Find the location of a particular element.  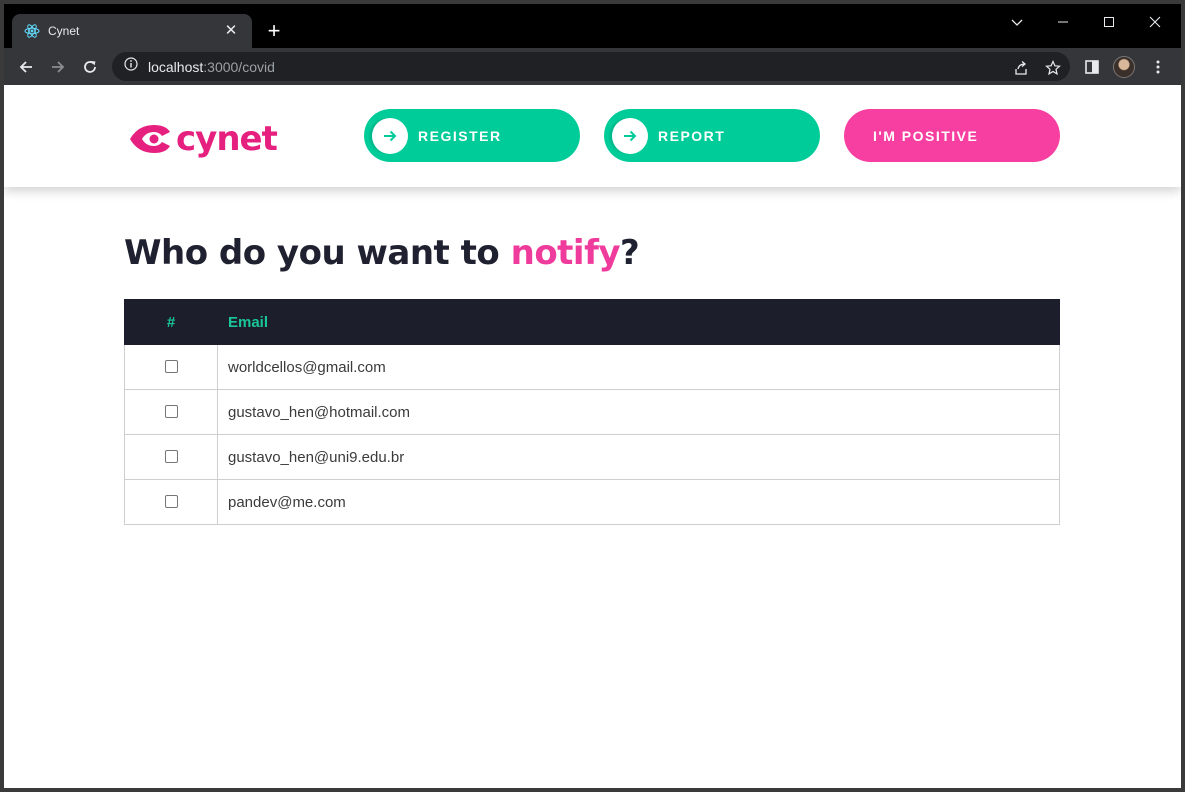

forward-arrow-icon is located at coordinates (58, 67).